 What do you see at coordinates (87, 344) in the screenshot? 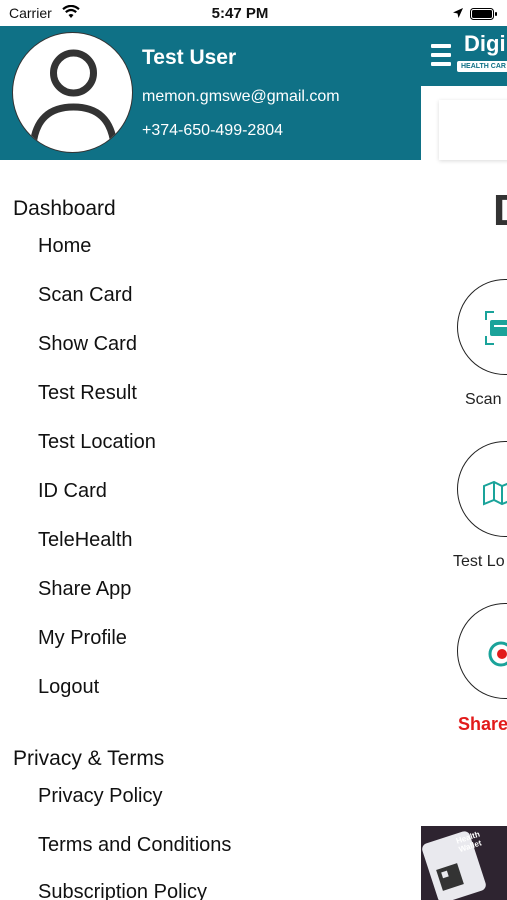
I see `menu-item-show-card: Show Card` at bounding box center [87, 344].